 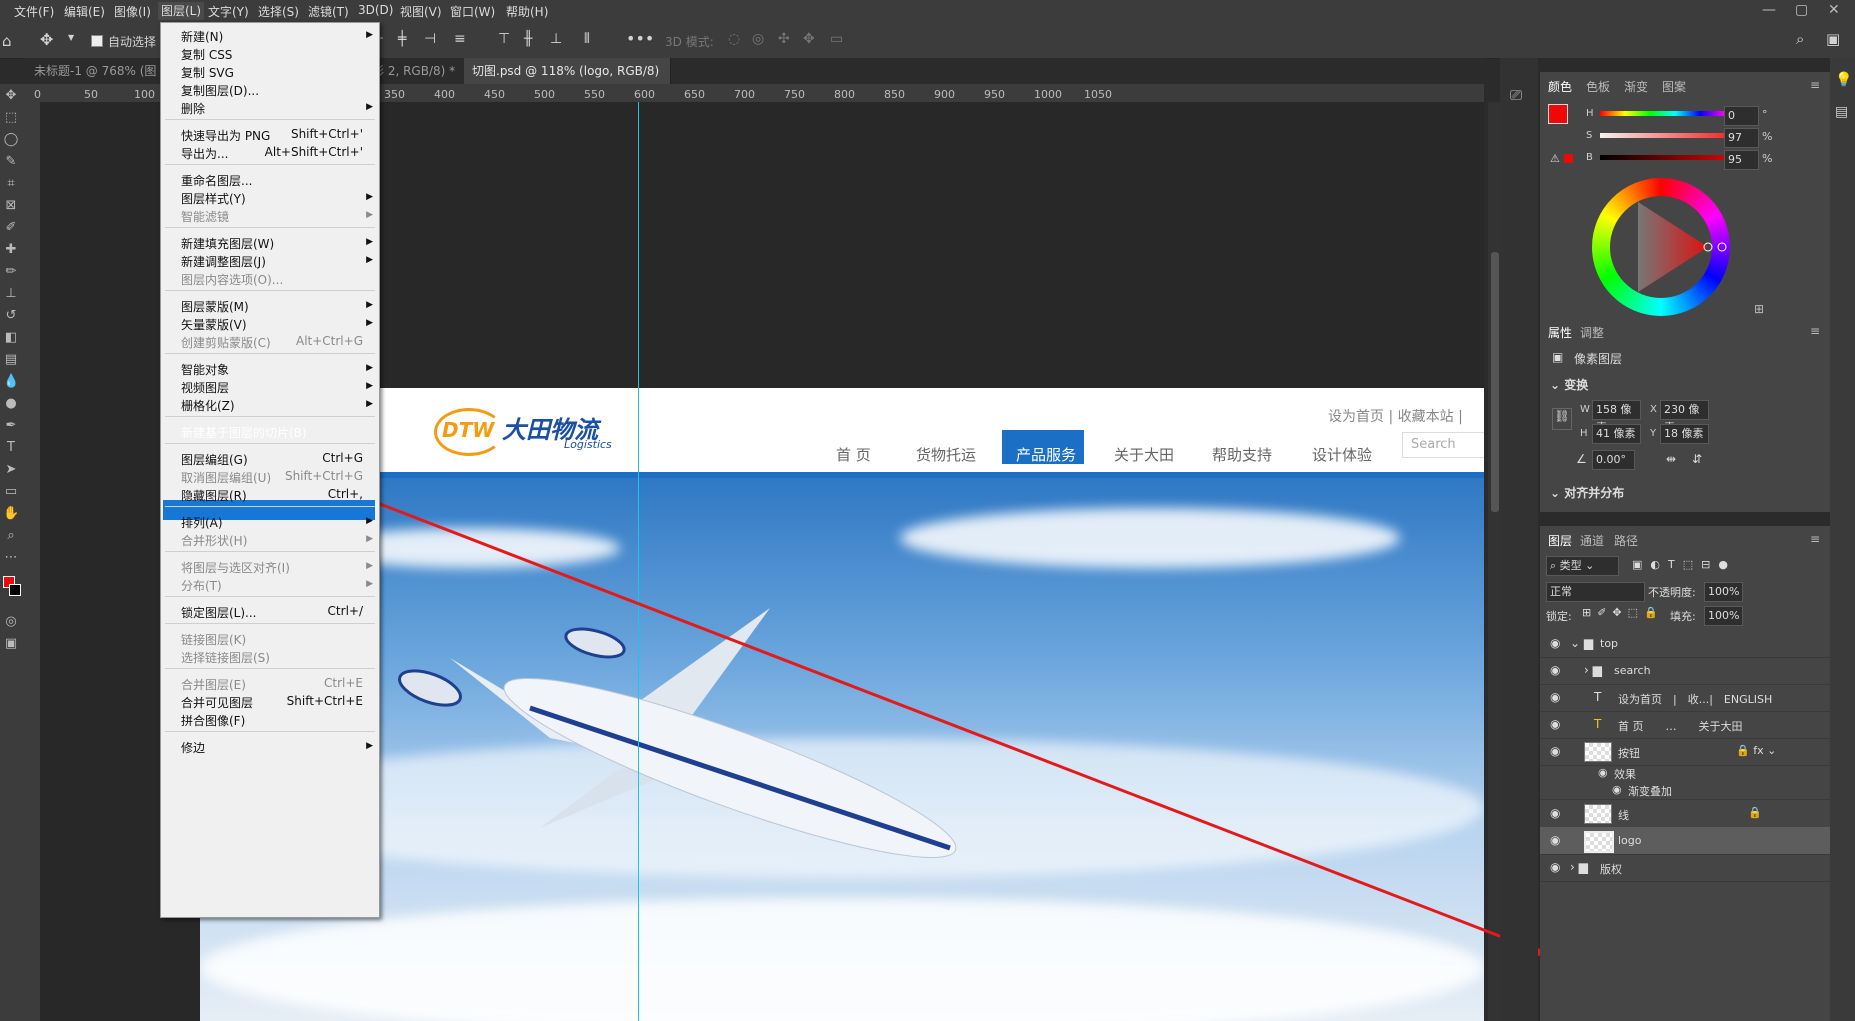 I want to click on x-field: 230 像素, so click(x=1684, y=417).